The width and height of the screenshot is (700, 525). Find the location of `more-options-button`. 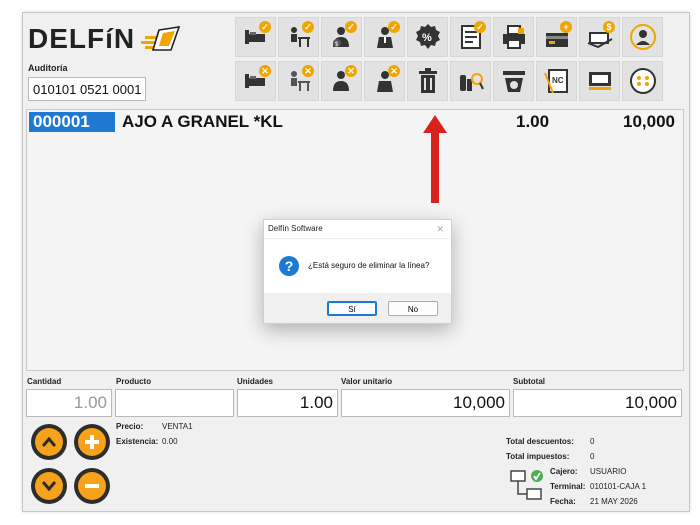

more-options-button is located at coordinates (642, 81).